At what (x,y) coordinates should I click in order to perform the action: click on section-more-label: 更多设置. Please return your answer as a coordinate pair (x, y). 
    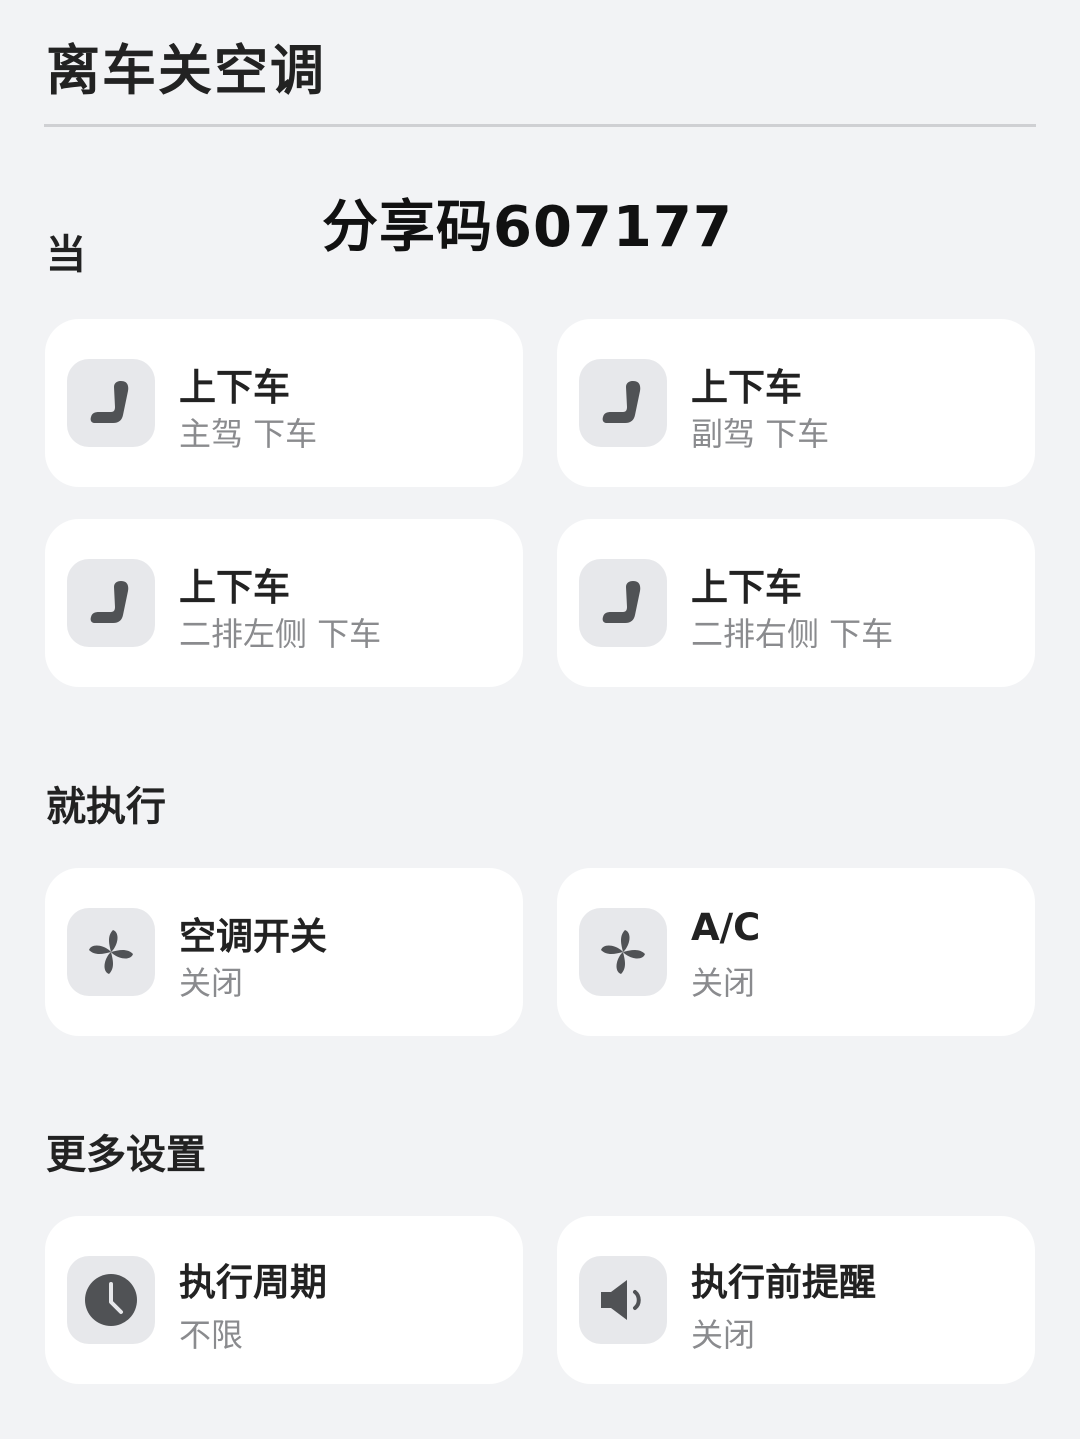
    Looking at the image, I should click on (126, 1155).